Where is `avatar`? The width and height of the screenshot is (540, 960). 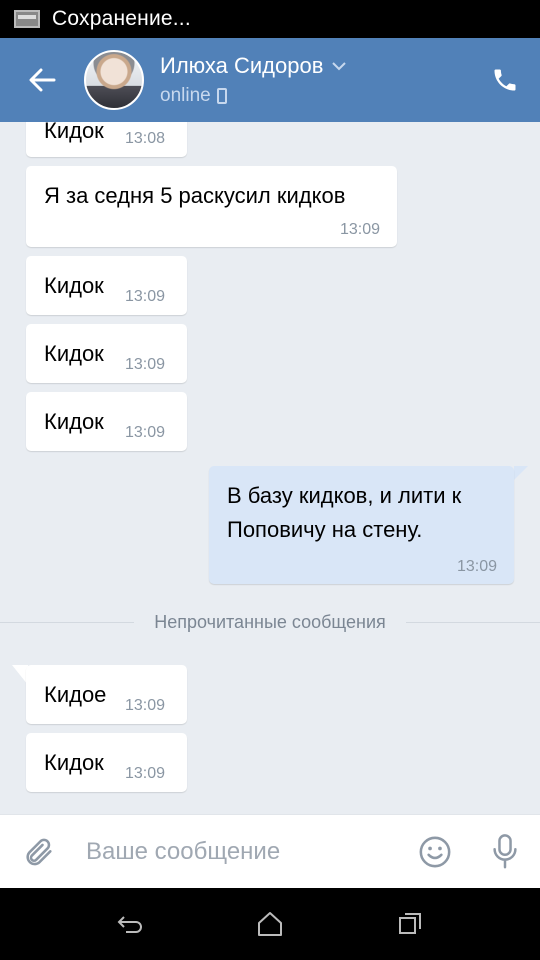
avatar is located at coordinates (114, 80).